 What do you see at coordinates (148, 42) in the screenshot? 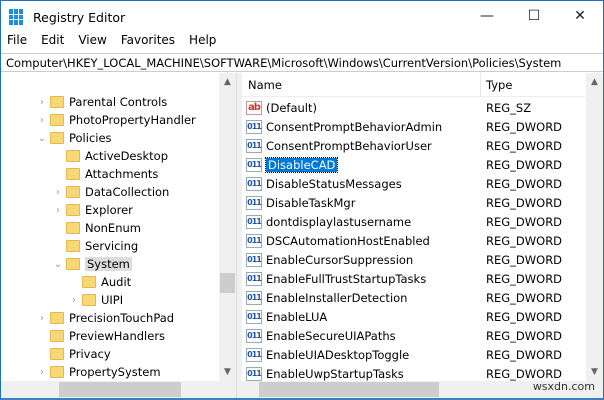
I see `menu-favorites: Favorites` at bounding box center [148, 42].